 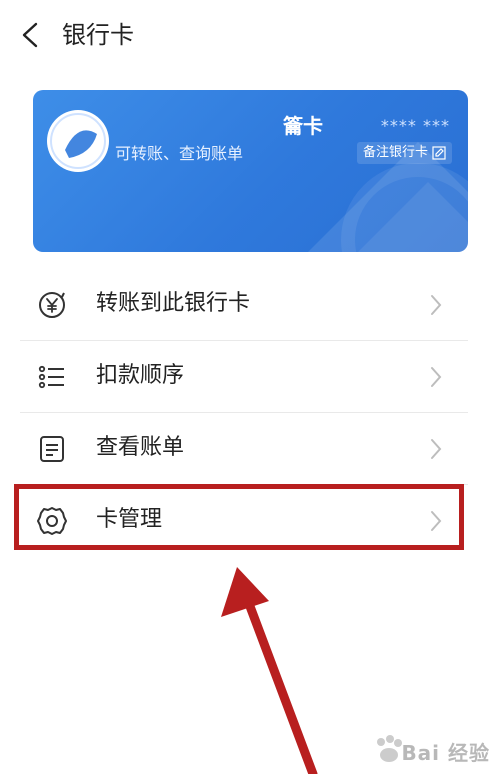 I want to click on bank-logo, so click(x=78, y=141).